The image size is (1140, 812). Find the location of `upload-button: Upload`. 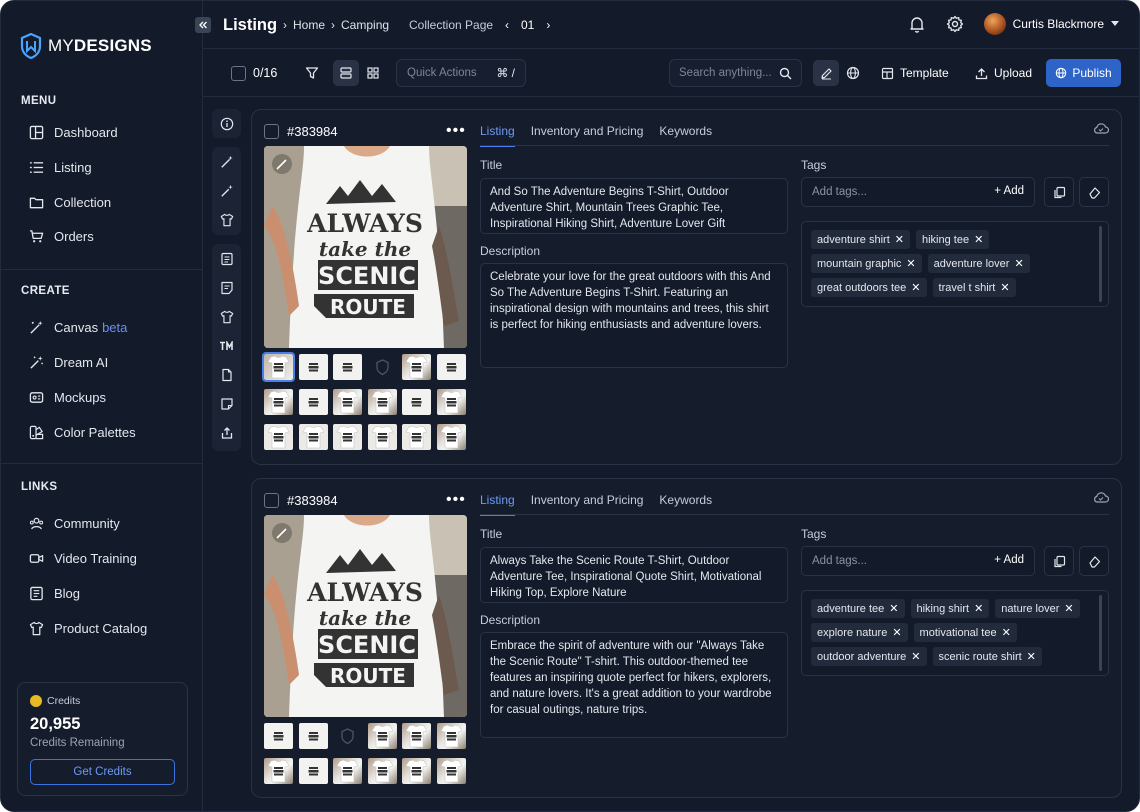

upload-button: Upload is located at coordinates (1003, 73).